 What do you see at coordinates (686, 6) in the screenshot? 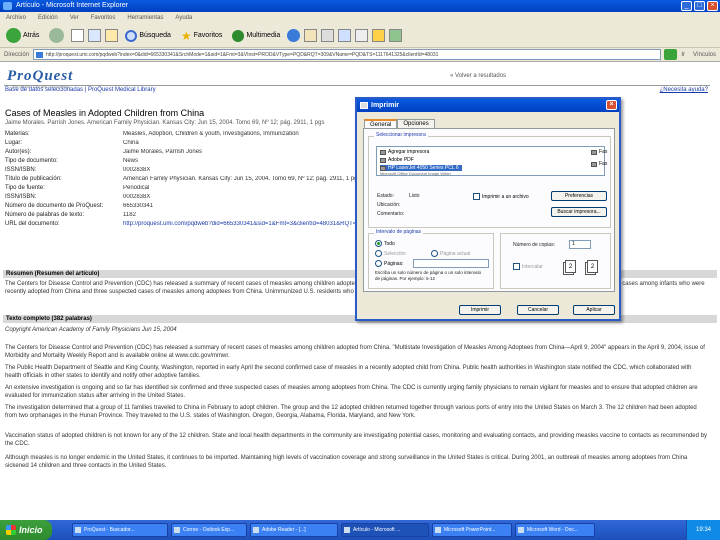
I see `minimize-button: _` at bounding box center [686, 6].